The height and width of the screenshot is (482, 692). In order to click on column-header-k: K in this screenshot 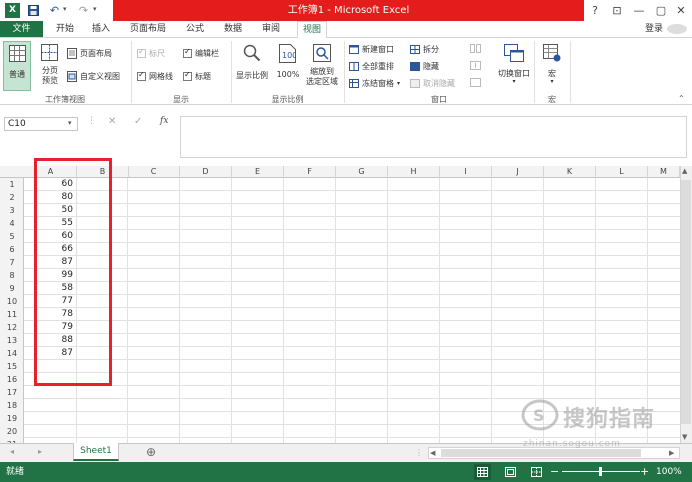, I will do `click(570, 172)`.